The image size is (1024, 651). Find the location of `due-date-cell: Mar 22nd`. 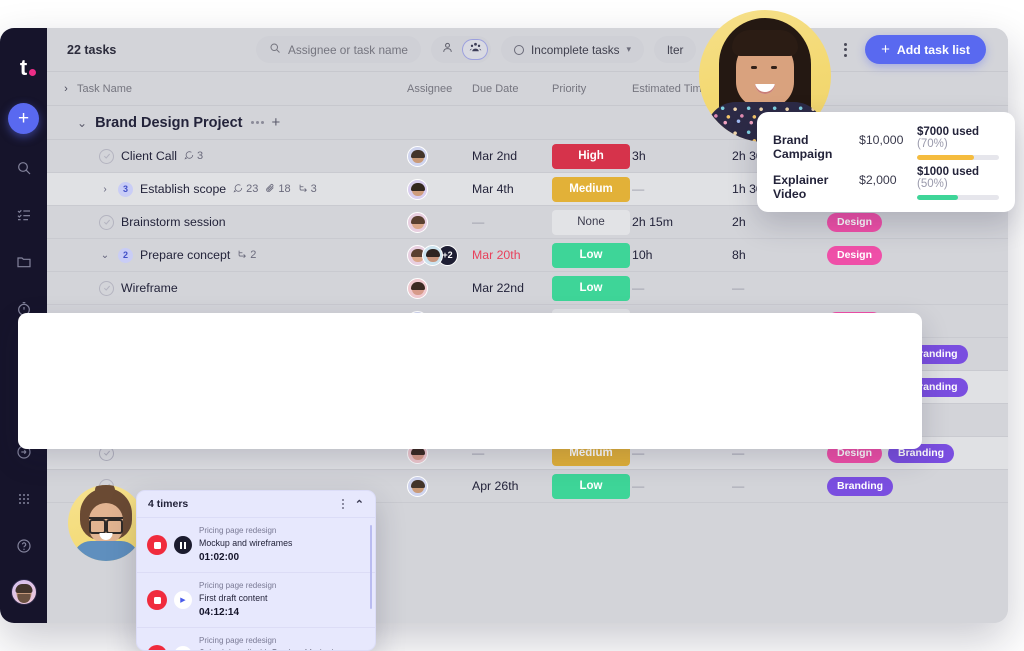

due-date-cell: Mar 22nd is located at coordinates (512, 288).